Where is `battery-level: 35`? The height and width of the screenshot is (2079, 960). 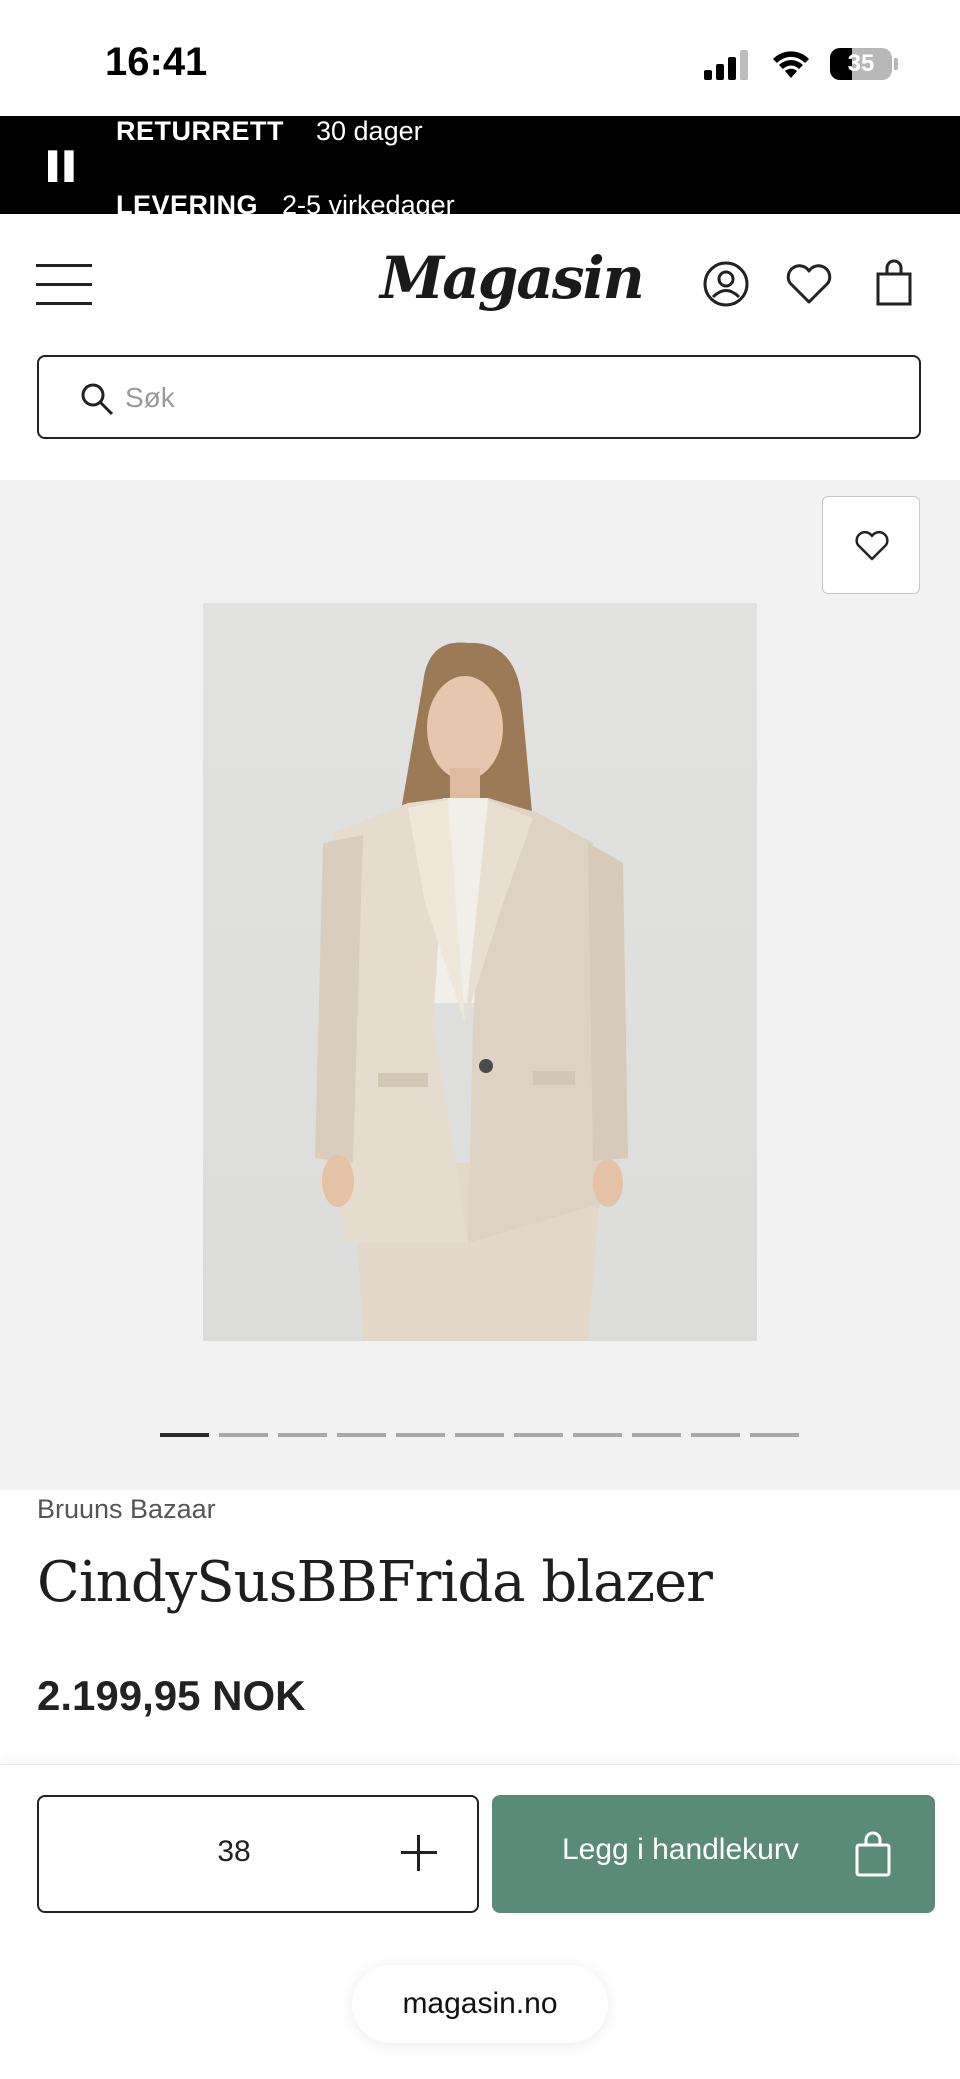
battery-level: 35 is located at coordinates (861, 63).